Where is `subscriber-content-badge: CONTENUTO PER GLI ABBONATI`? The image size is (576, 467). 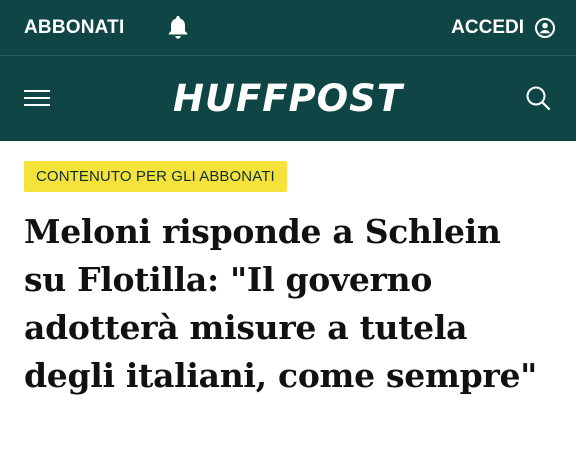 subscriber-content-badge: CONTENUTO PER GLI ABBONATI is located at coordinates (155, 176).